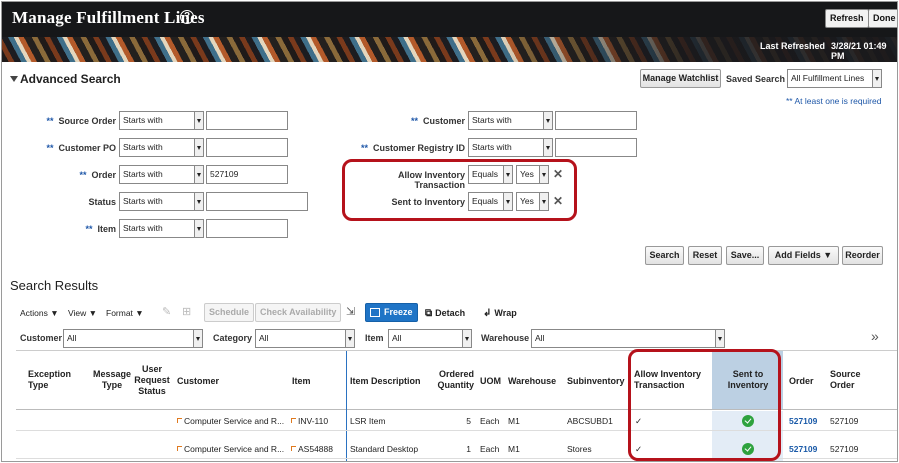 The image size is (899, 463). Describe the element at coordinates (490, 381) in the screenshot. I see `col-uom: UOM` at that location.